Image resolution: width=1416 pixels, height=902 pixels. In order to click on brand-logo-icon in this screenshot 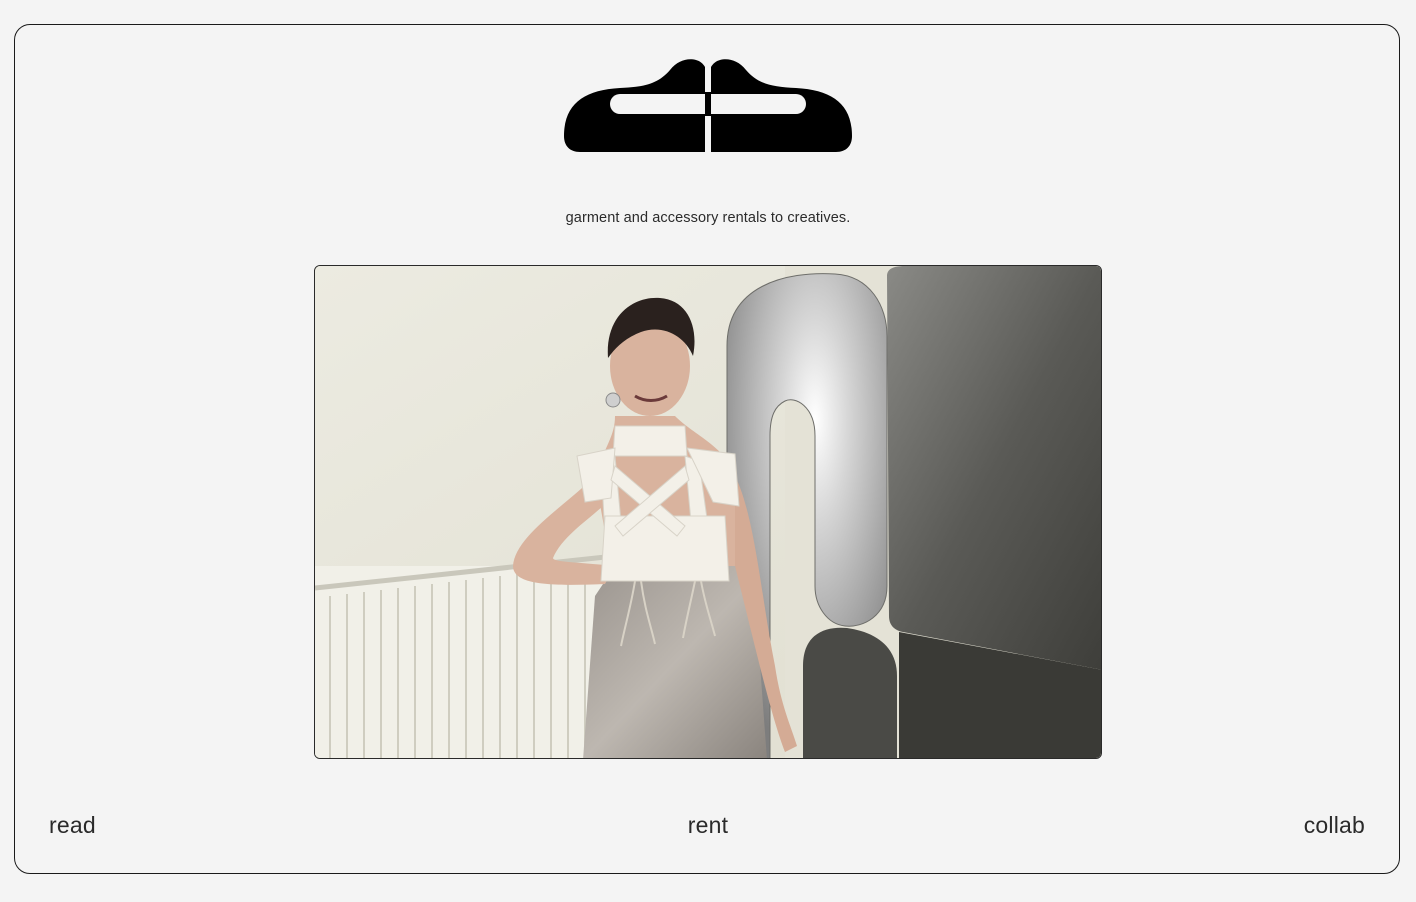, I will do `click(708, 105)`.